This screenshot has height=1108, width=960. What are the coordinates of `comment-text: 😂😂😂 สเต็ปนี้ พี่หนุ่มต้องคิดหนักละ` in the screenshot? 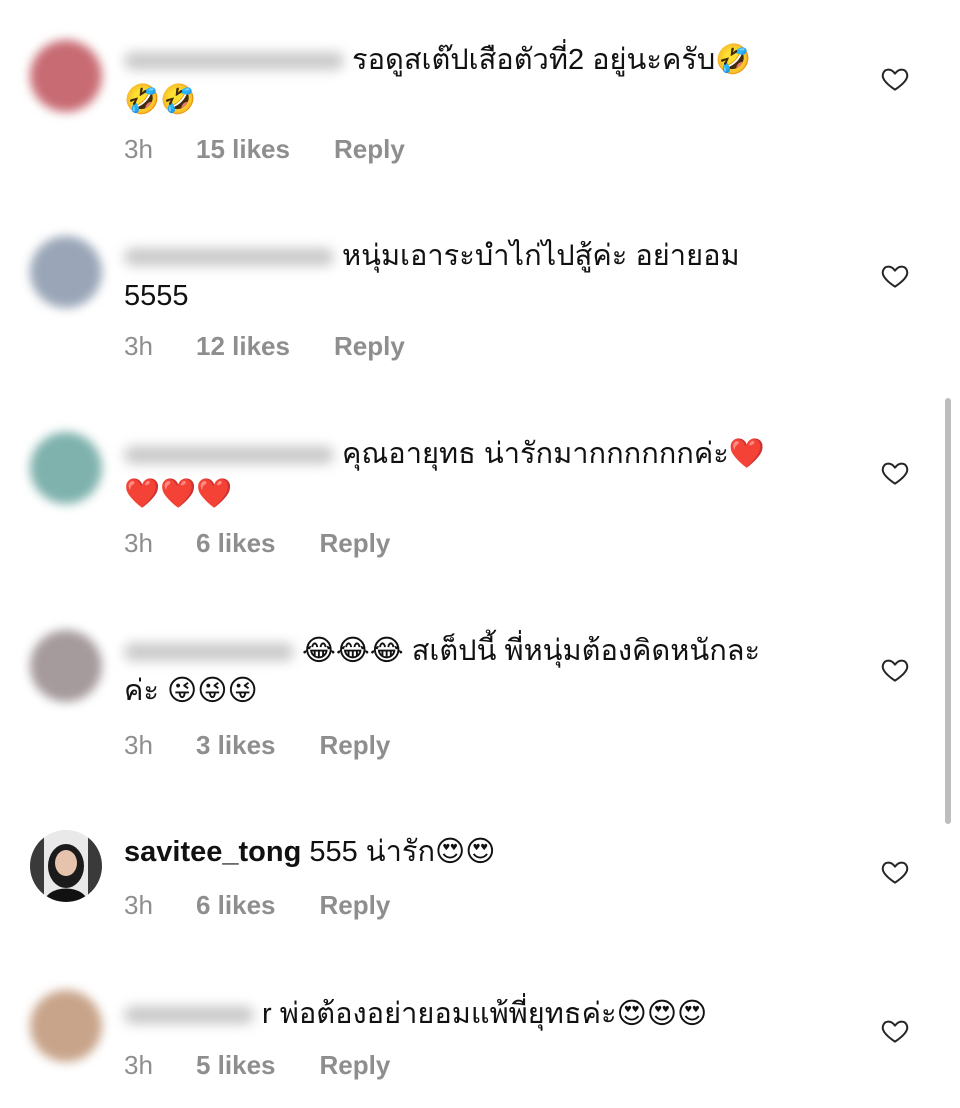 It's located at (531, 651).